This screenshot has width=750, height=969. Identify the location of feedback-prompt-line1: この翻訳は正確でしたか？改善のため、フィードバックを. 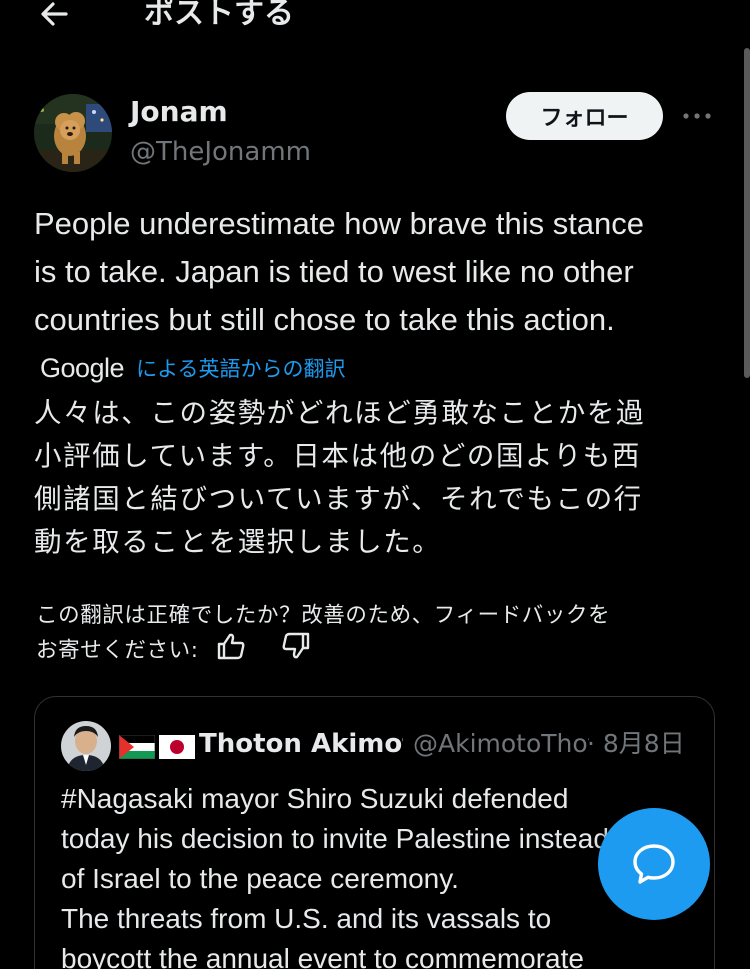
(323, 615).